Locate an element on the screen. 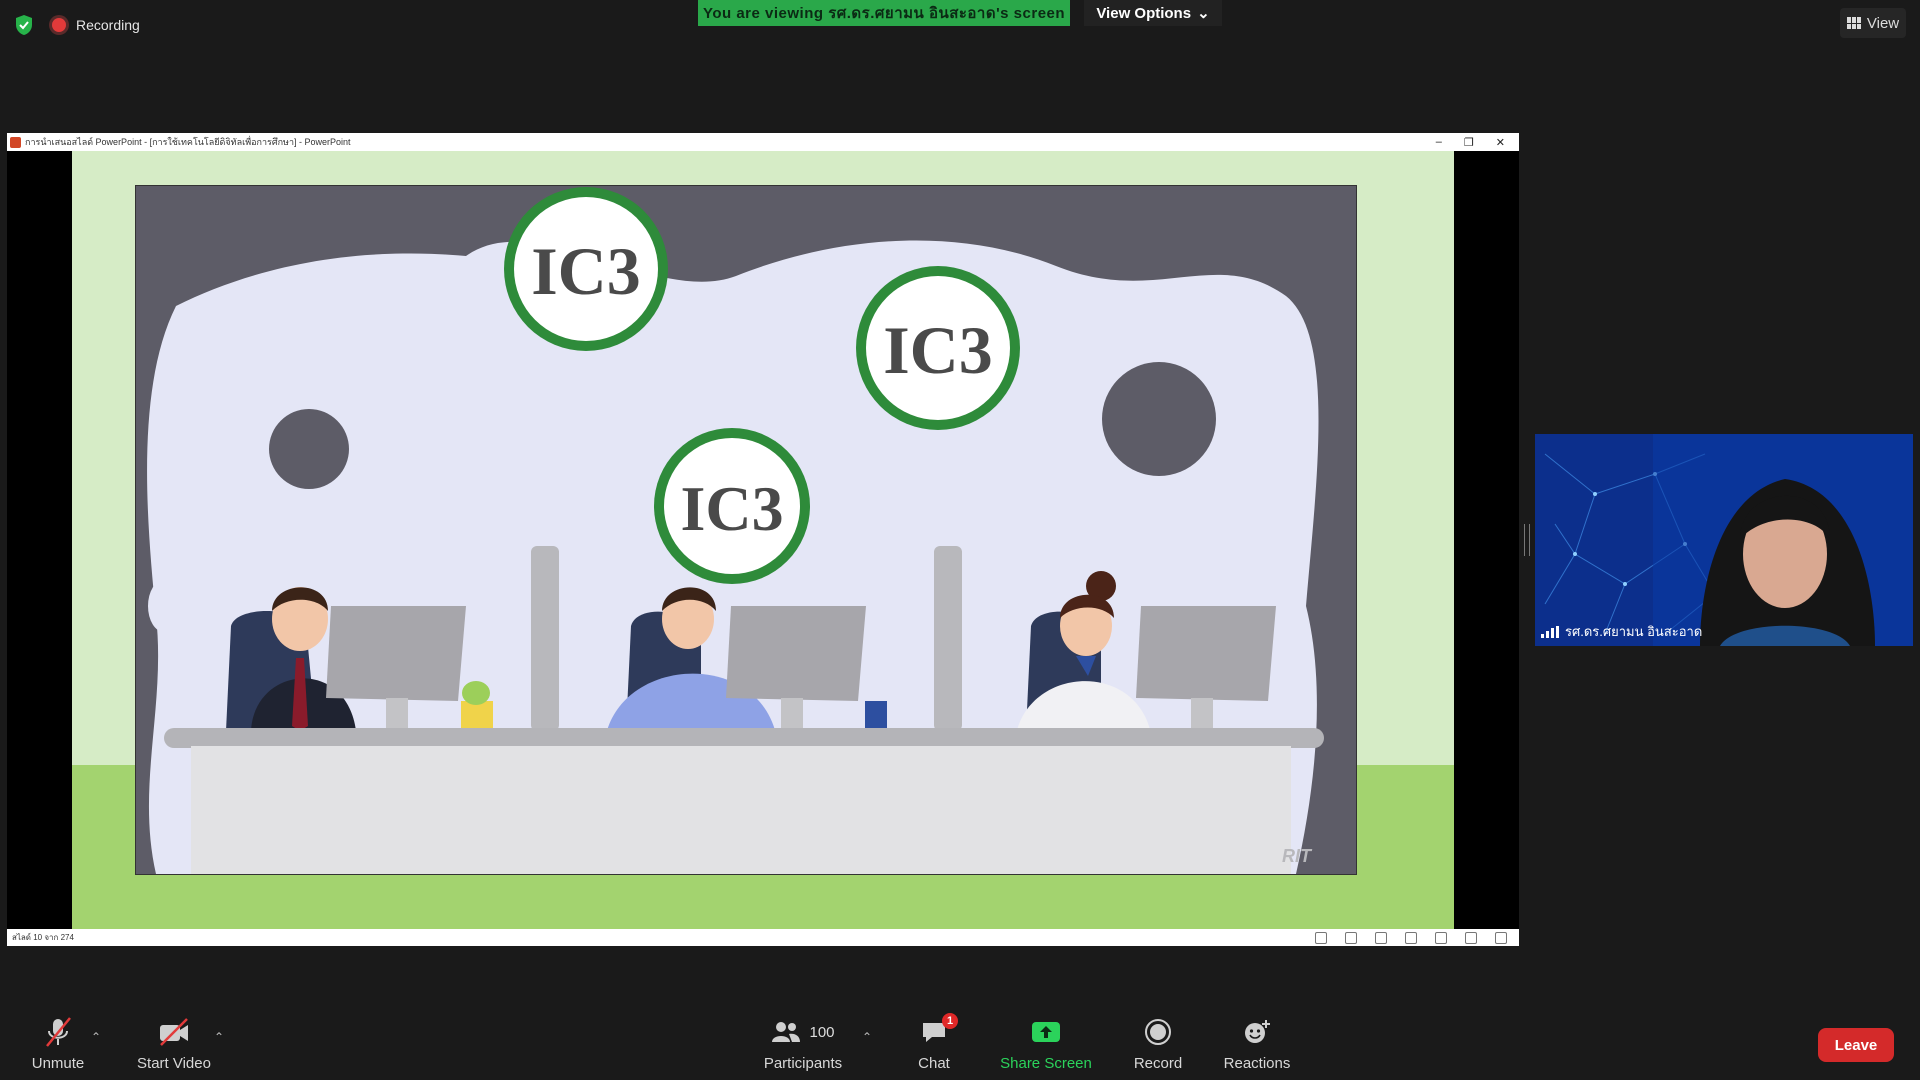  ic3-badge-text-1: IC3 is located at coordinates (586, 271).